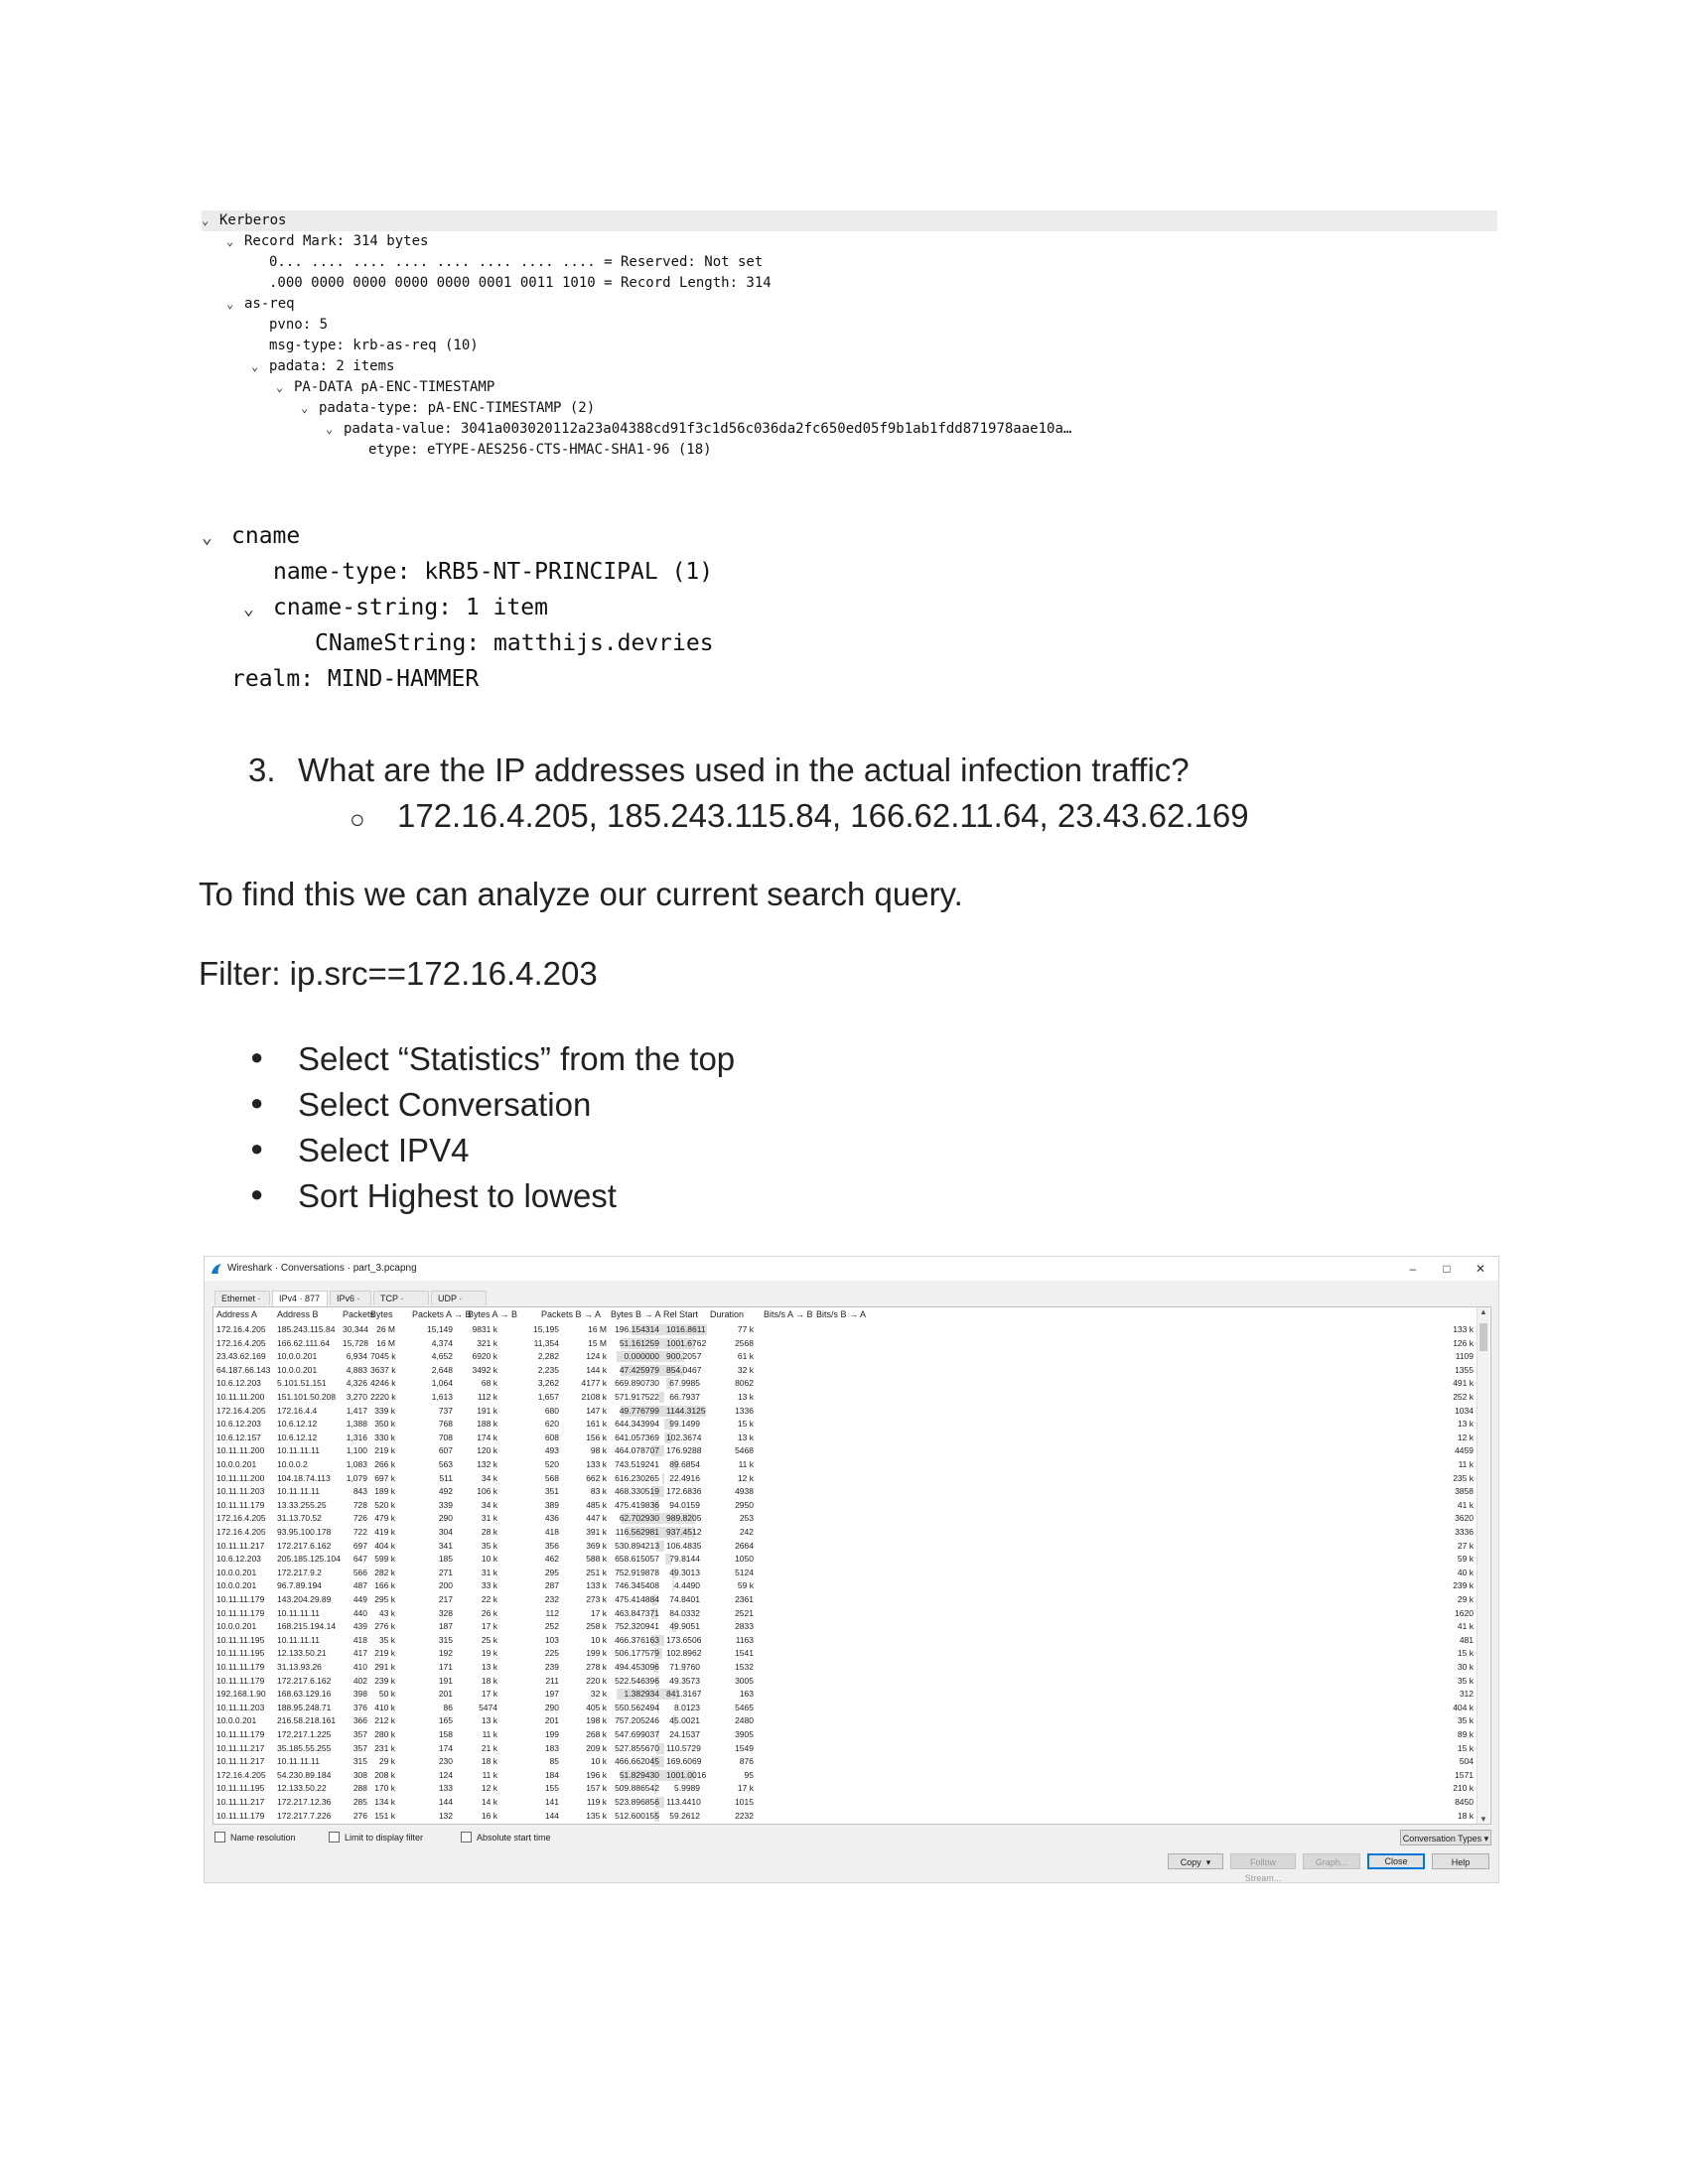 This screenshot has width=1688, height=2184. Describe the element at coordinates (238, 1437) in the screenshot. I see `table-cell: 10.6.12.157` at that location.